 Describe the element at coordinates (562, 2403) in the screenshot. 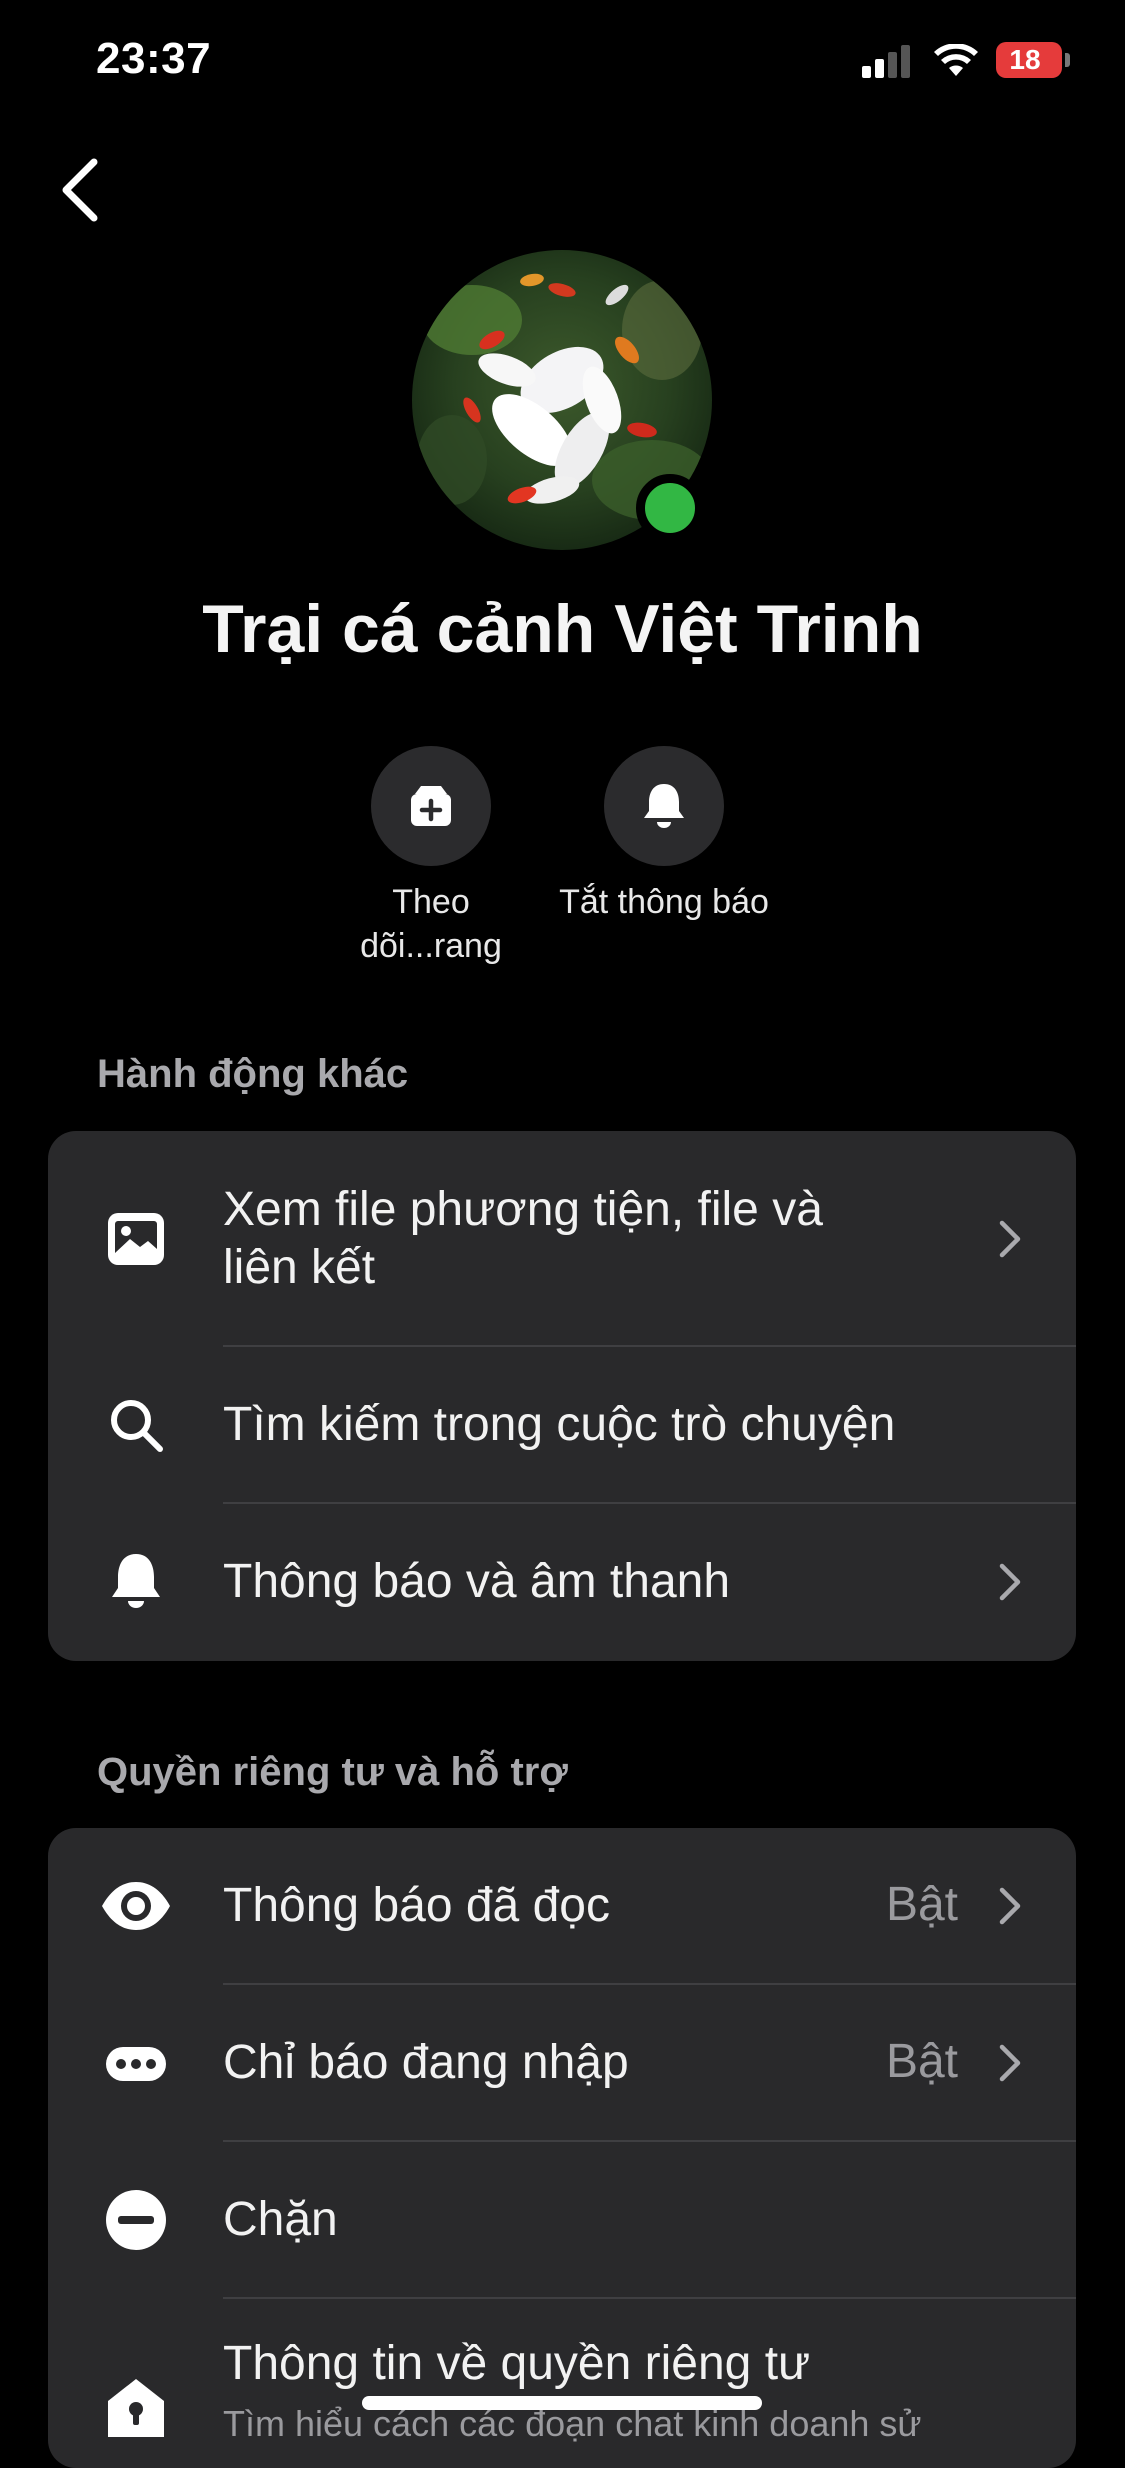

I see `home-indicator` at that location.